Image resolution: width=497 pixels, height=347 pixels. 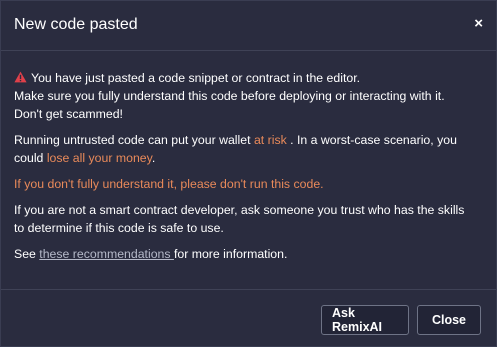 I want to click on lose-money-highlight: lose all your money, so click(x=99, y=158).